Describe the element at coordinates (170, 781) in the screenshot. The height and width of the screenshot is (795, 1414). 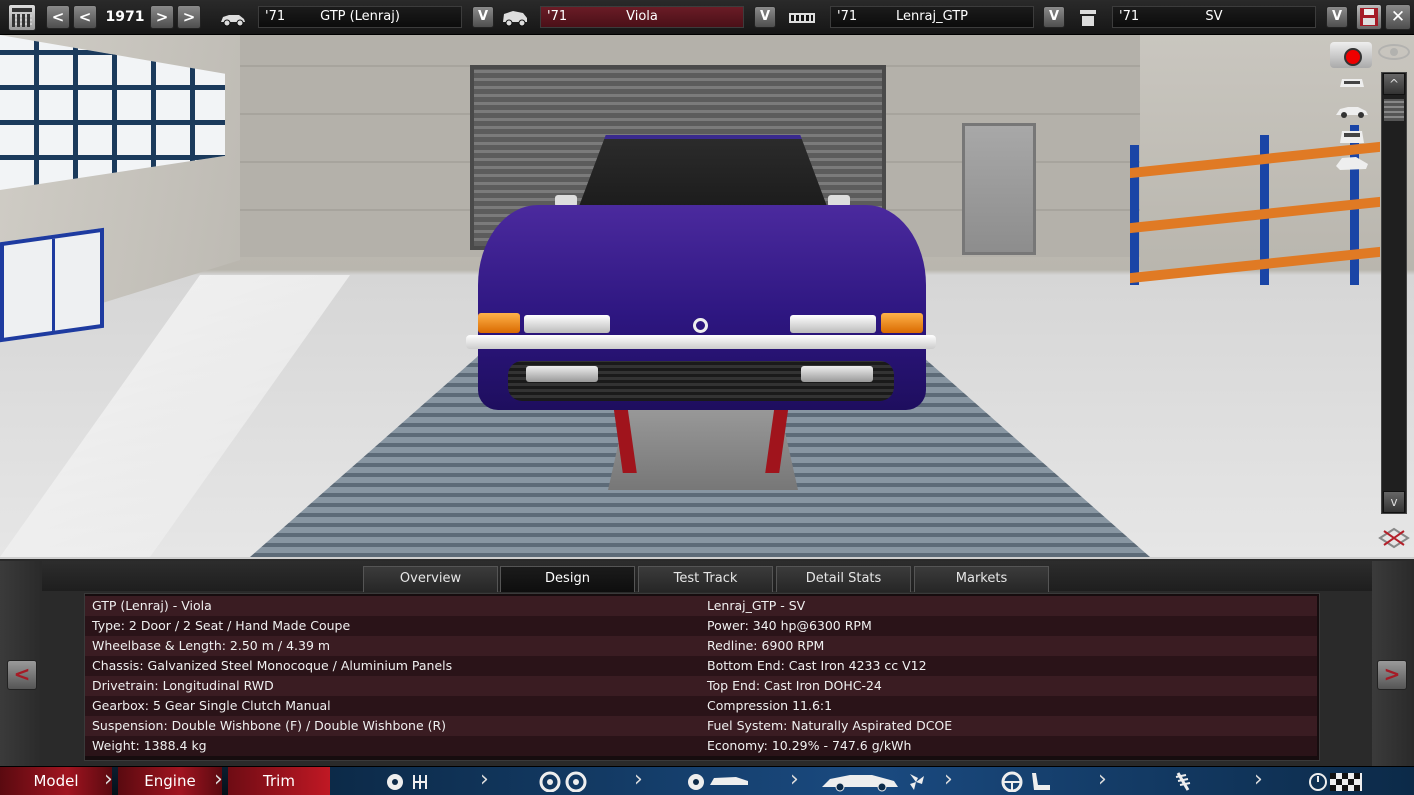
I see `nav-engine: Engine` at that location.